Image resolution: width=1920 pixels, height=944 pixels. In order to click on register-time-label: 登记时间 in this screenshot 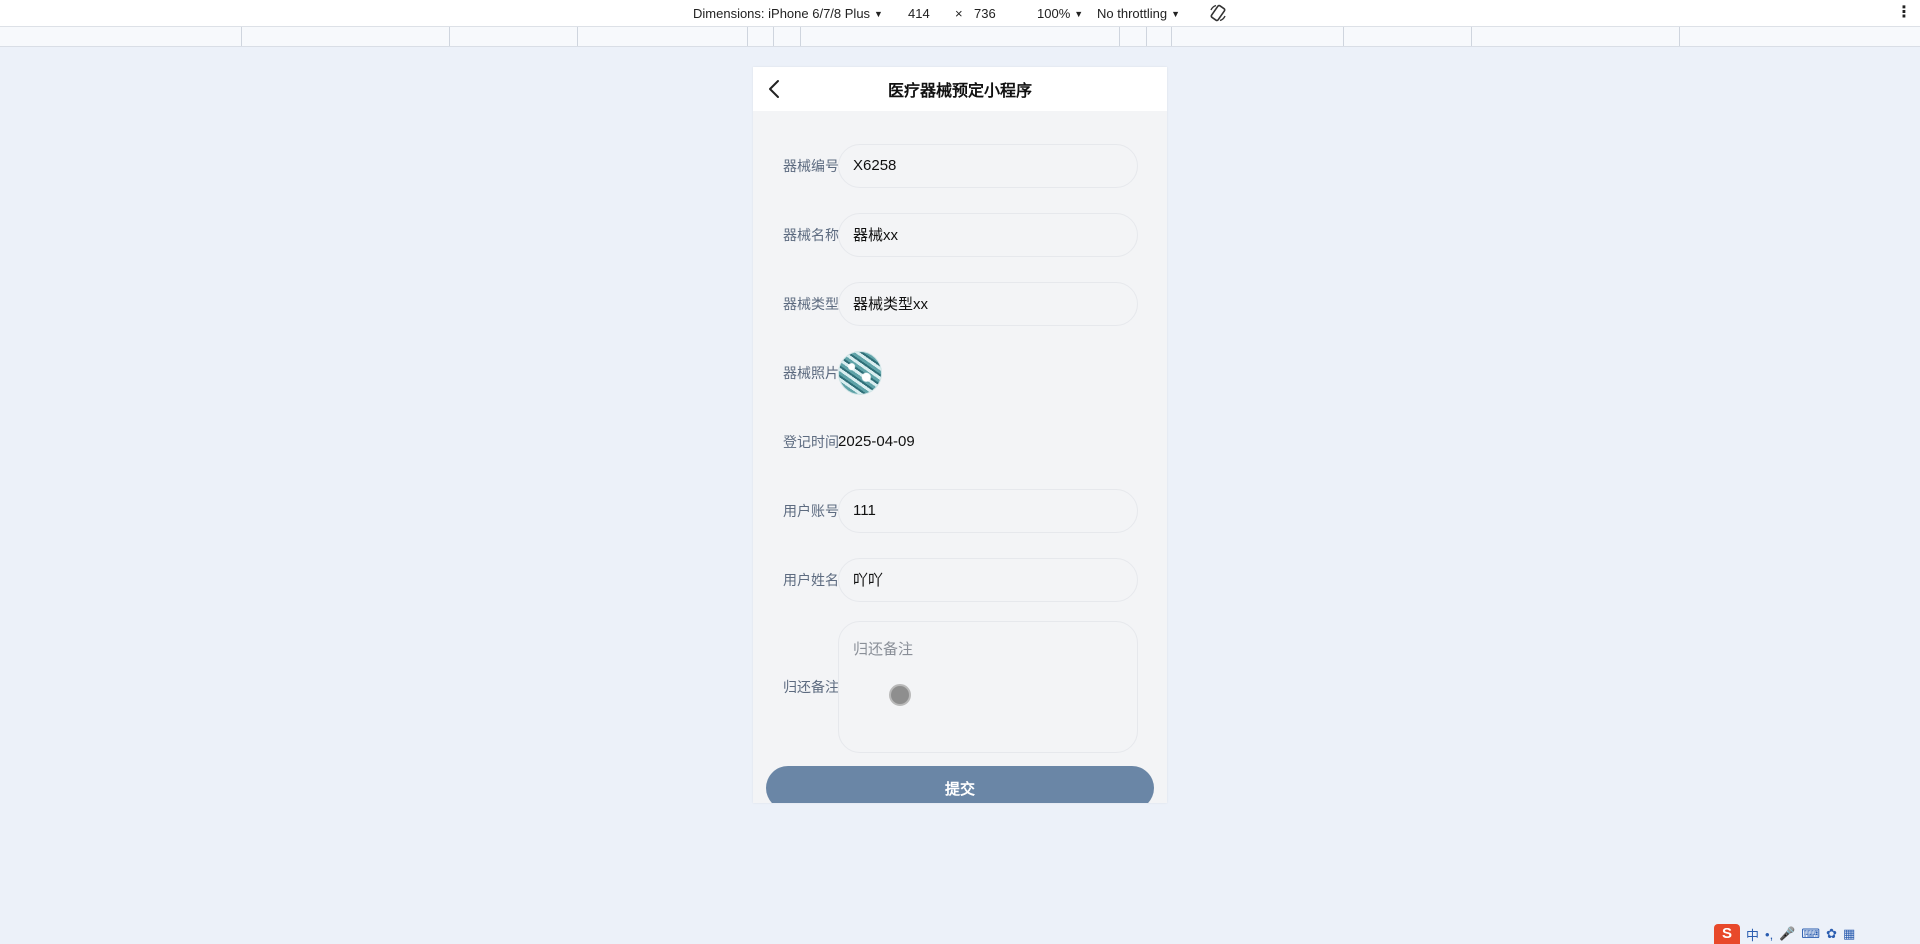, I will do `click(811, 441)`.